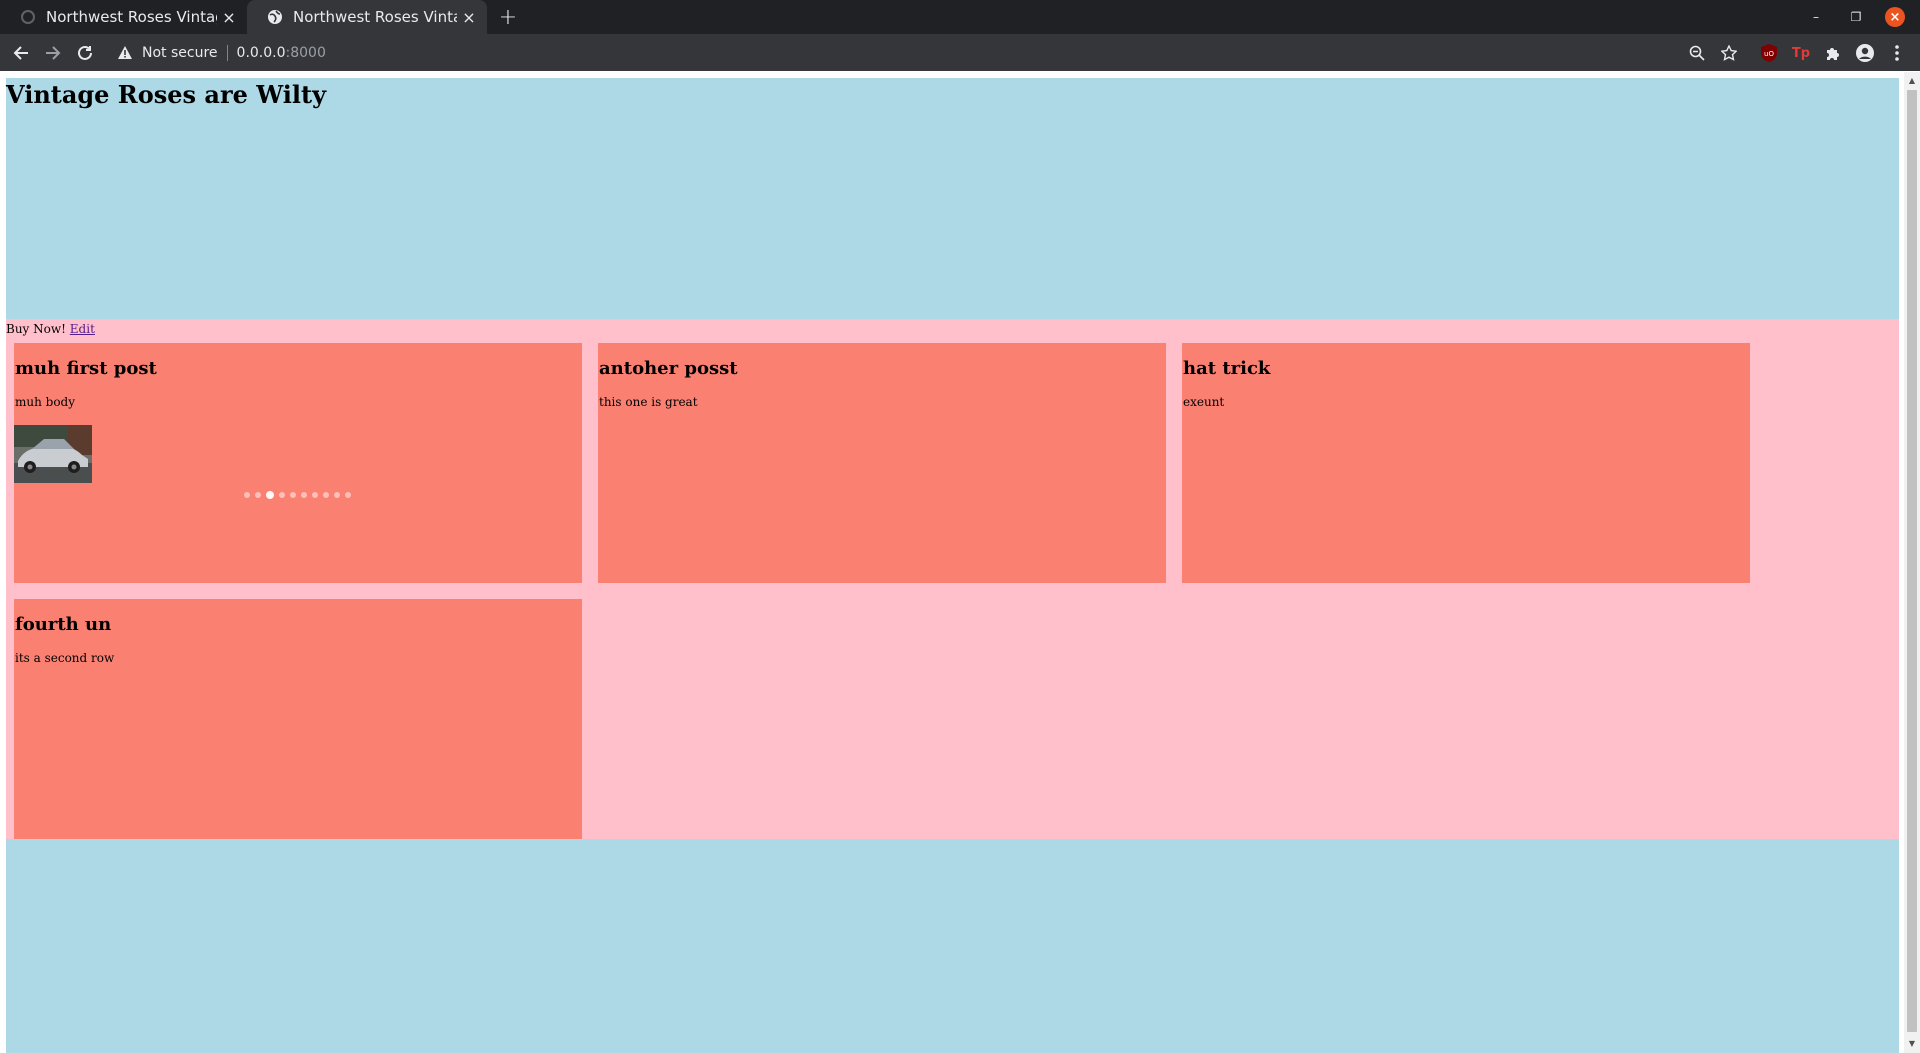 The width and height of the screenshot is (1920, 1053). Describe the element at coordinates (86, 368) in the screenshot. I see `post-title: muh first post` at that location.